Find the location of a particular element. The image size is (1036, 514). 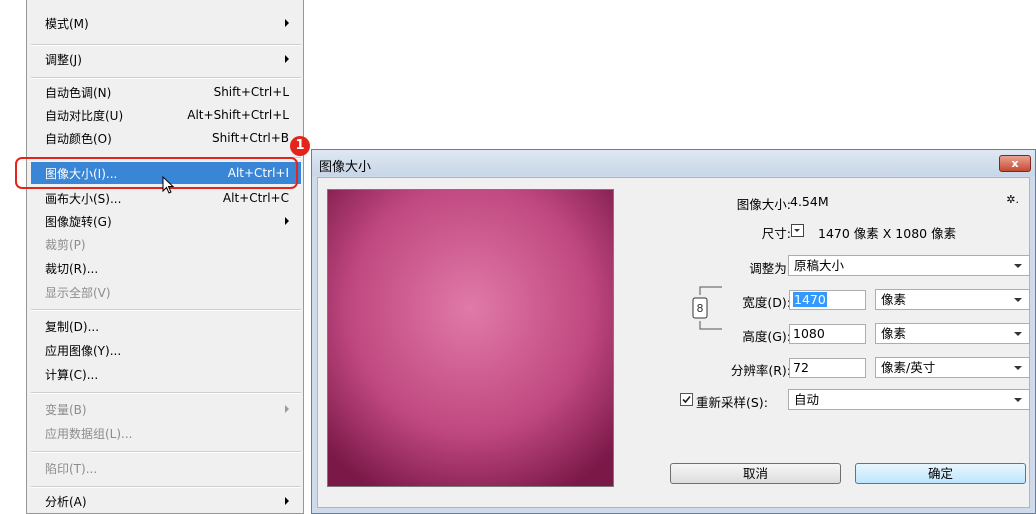

step-number-badge: 1 is located at coordinates (300, 146).